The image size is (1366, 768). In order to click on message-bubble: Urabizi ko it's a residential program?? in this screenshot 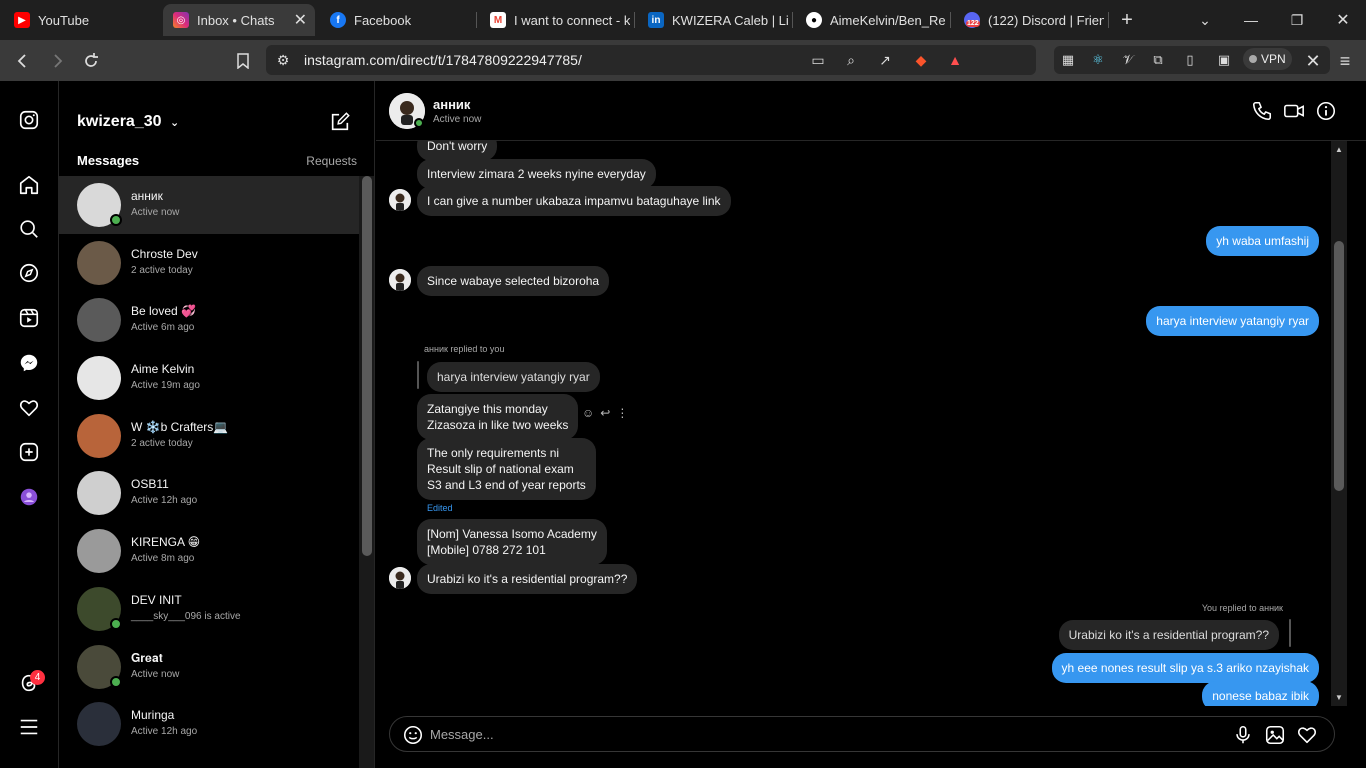, I will do `click(527, 579)`.